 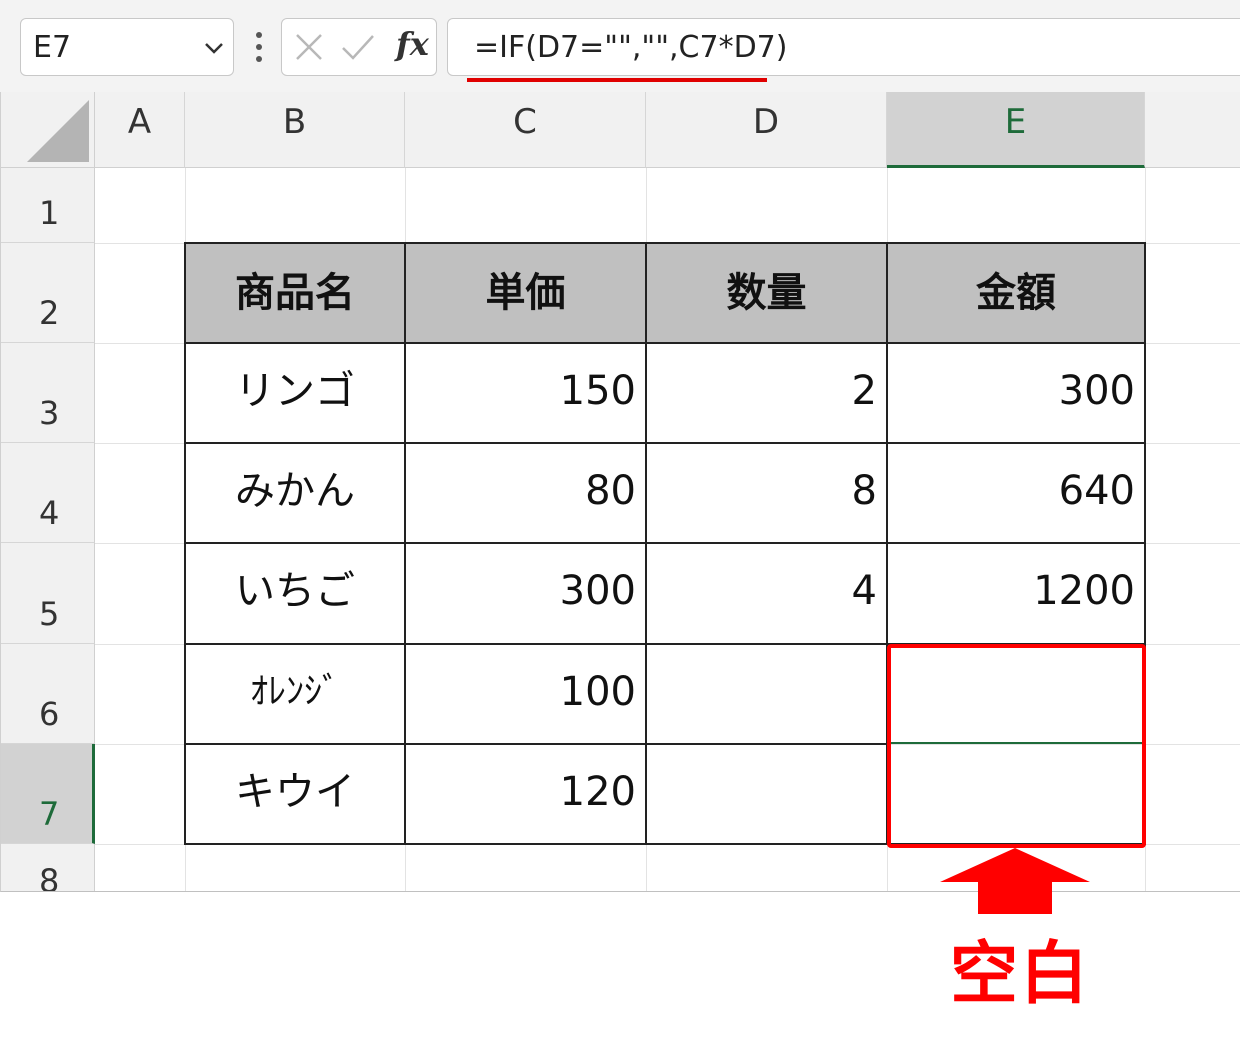 I want to click on cell-c3: 150, so click(x=525, y=393).